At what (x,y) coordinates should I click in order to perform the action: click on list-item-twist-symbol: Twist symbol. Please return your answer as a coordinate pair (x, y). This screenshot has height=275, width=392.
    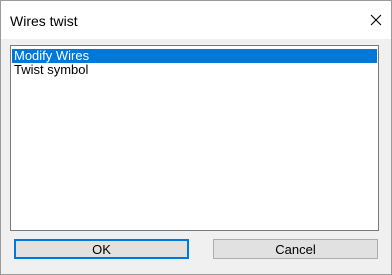
    Looking at the image, I should click on (194, 70).